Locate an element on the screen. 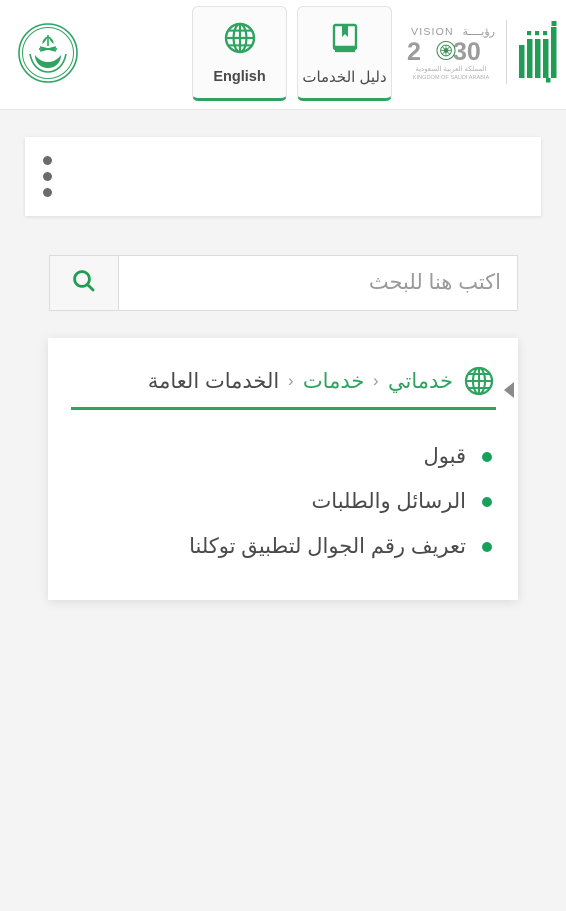  search-input is located at coordinates (318, 283).